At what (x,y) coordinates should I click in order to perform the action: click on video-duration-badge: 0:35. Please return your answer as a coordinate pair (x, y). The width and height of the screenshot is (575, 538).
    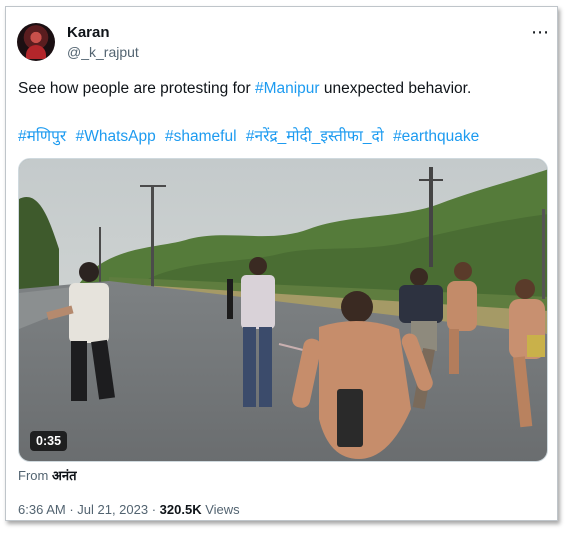
    Looking at the image, I should click on (49, 441).